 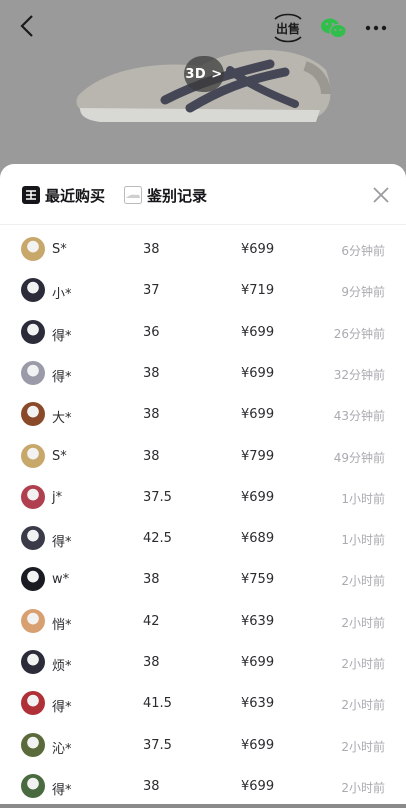 What do you see at coordinates (204, 74) in the screenshot?
I see `view-3d-button: 3D >` at bounding box center [204, 74].